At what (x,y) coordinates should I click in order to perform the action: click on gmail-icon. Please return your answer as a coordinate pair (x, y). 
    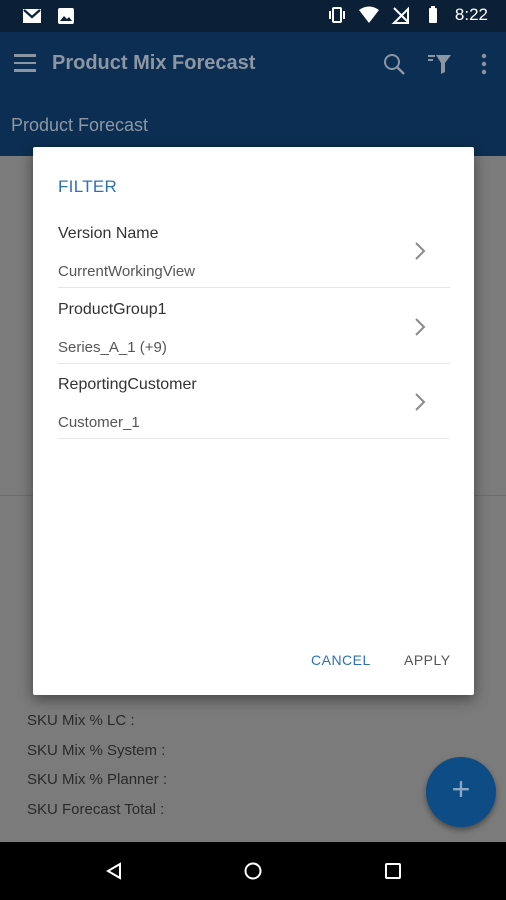
    Looking at the image, I should click on (32, 16).